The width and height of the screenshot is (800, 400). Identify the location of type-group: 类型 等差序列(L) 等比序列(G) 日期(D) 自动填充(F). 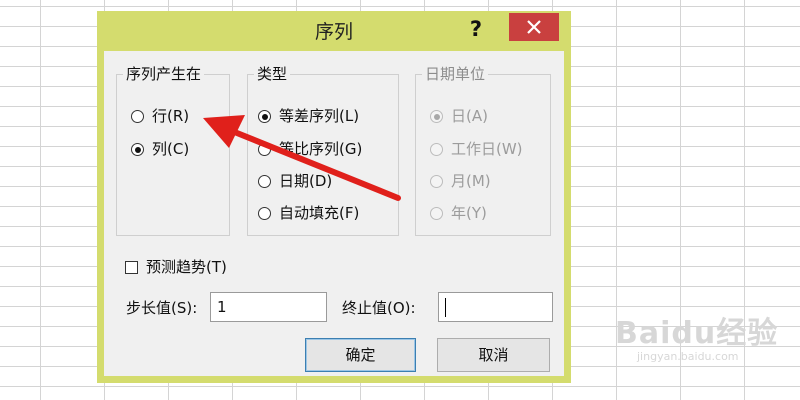
(323, 150).